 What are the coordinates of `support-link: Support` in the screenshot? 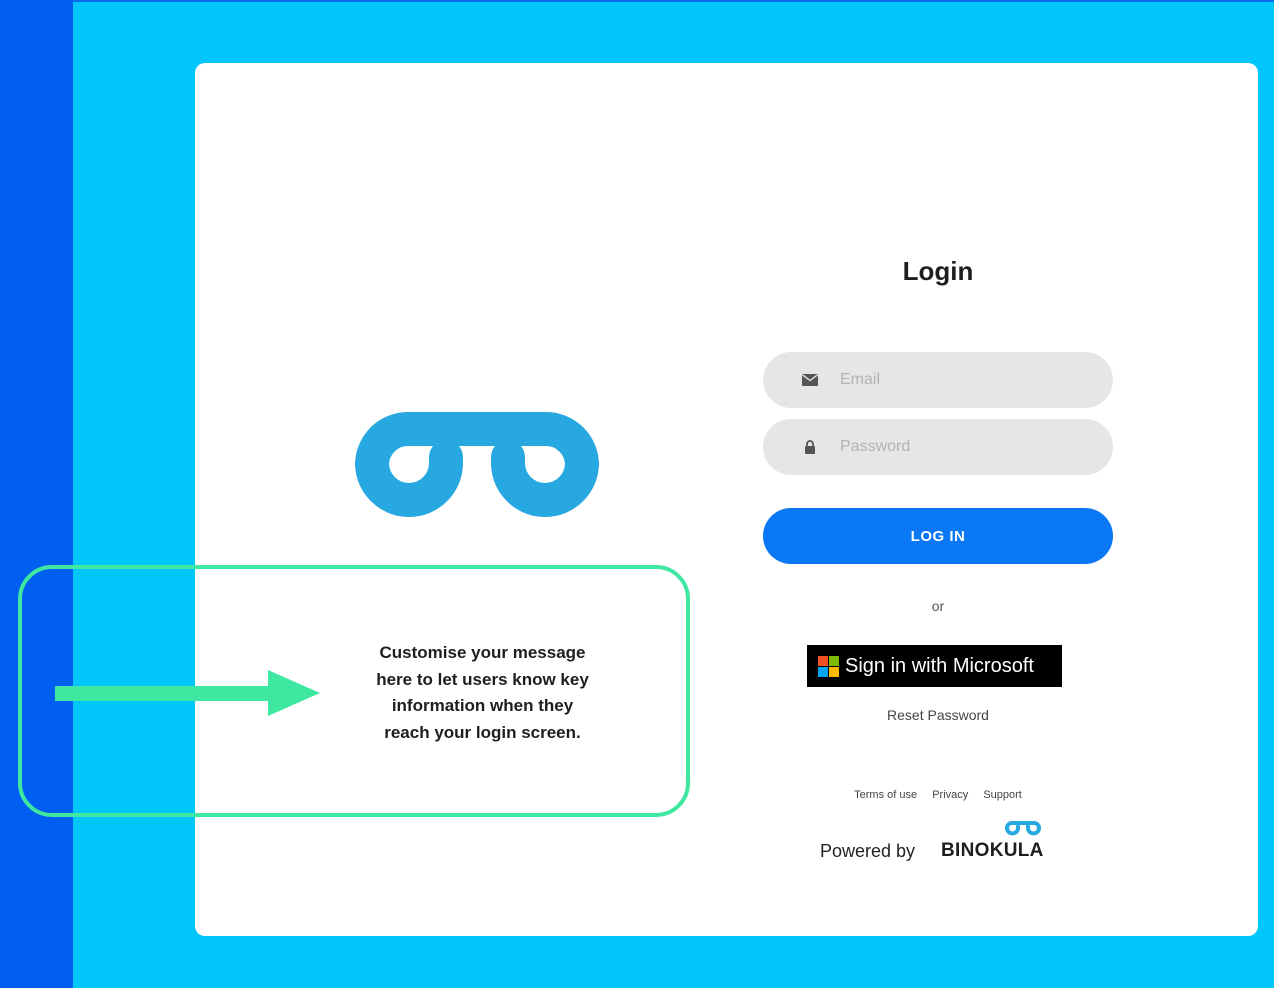 It's located at (1002, 795).